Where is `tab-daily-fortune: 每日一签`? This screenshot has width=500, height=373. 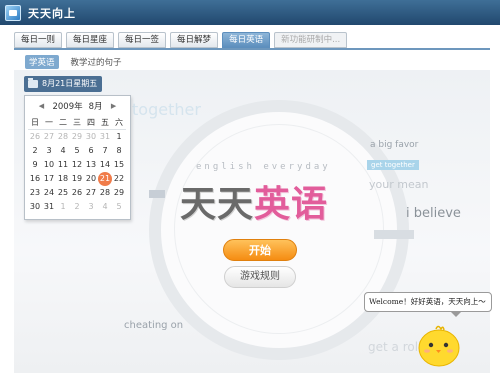 tab-daily-fortune: 每日一签 is located at coordinates (142, 40).